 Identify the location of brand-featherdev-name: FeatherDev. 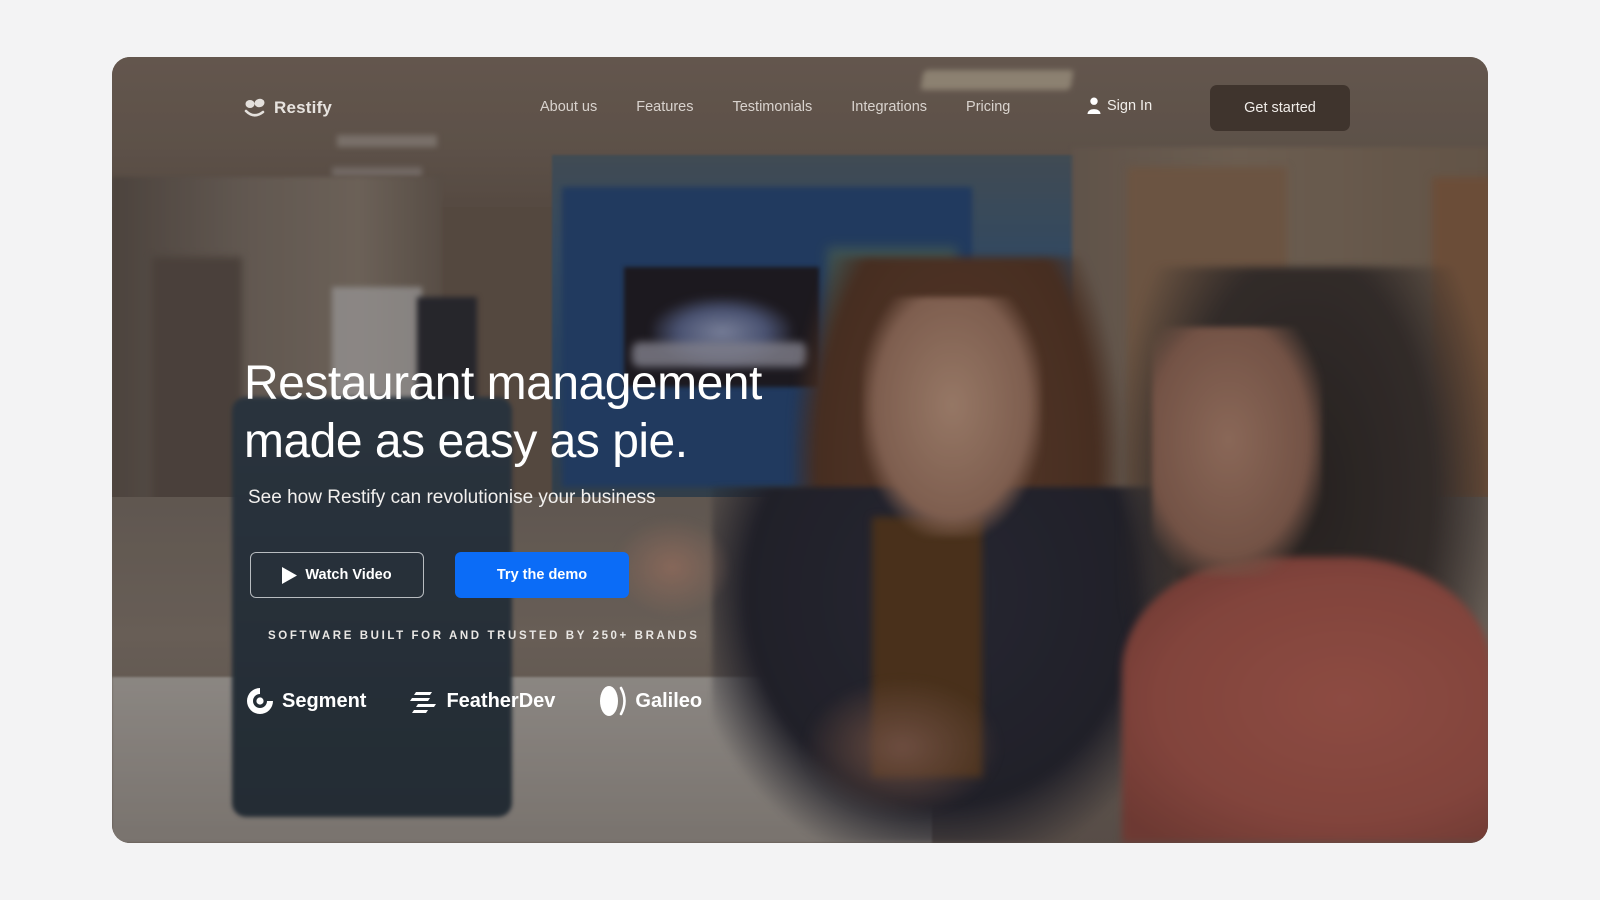
(501, 700).